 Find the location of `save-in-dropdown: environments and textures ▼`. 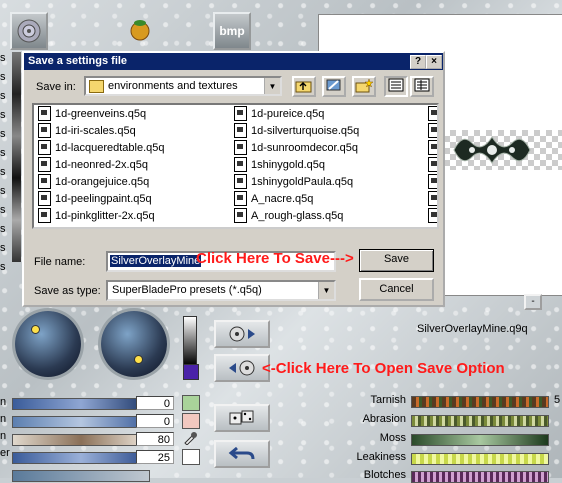

save-in-dropdown: environments and textures ▼ is located at coordinates (183, 86).